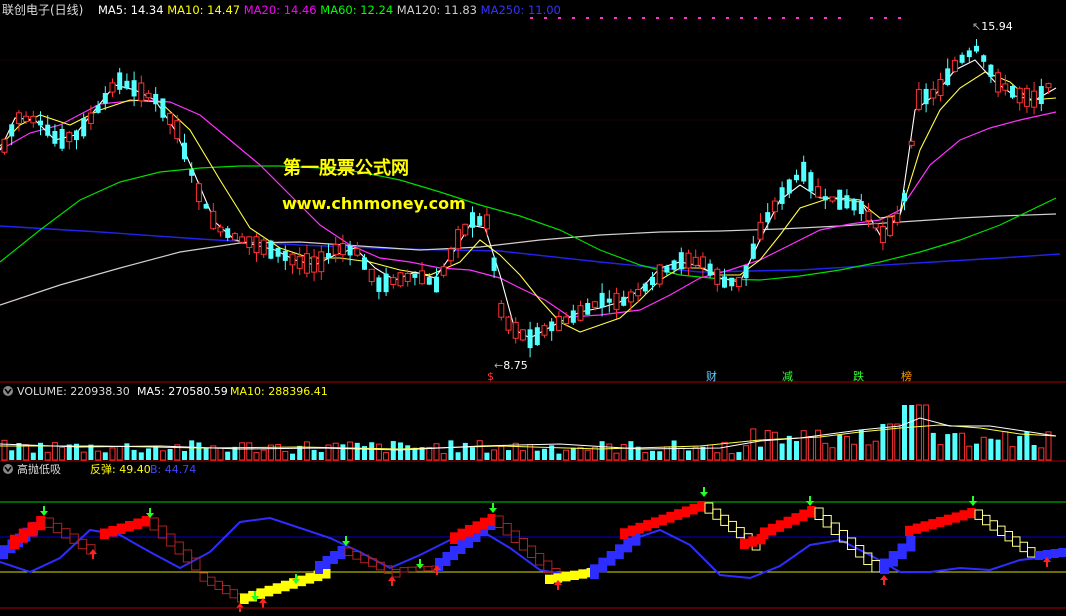  What do you see at coordinates (8, 469) in the screenshot?
I see `indicator-collapse-icon` at bounding box center [8, 469].